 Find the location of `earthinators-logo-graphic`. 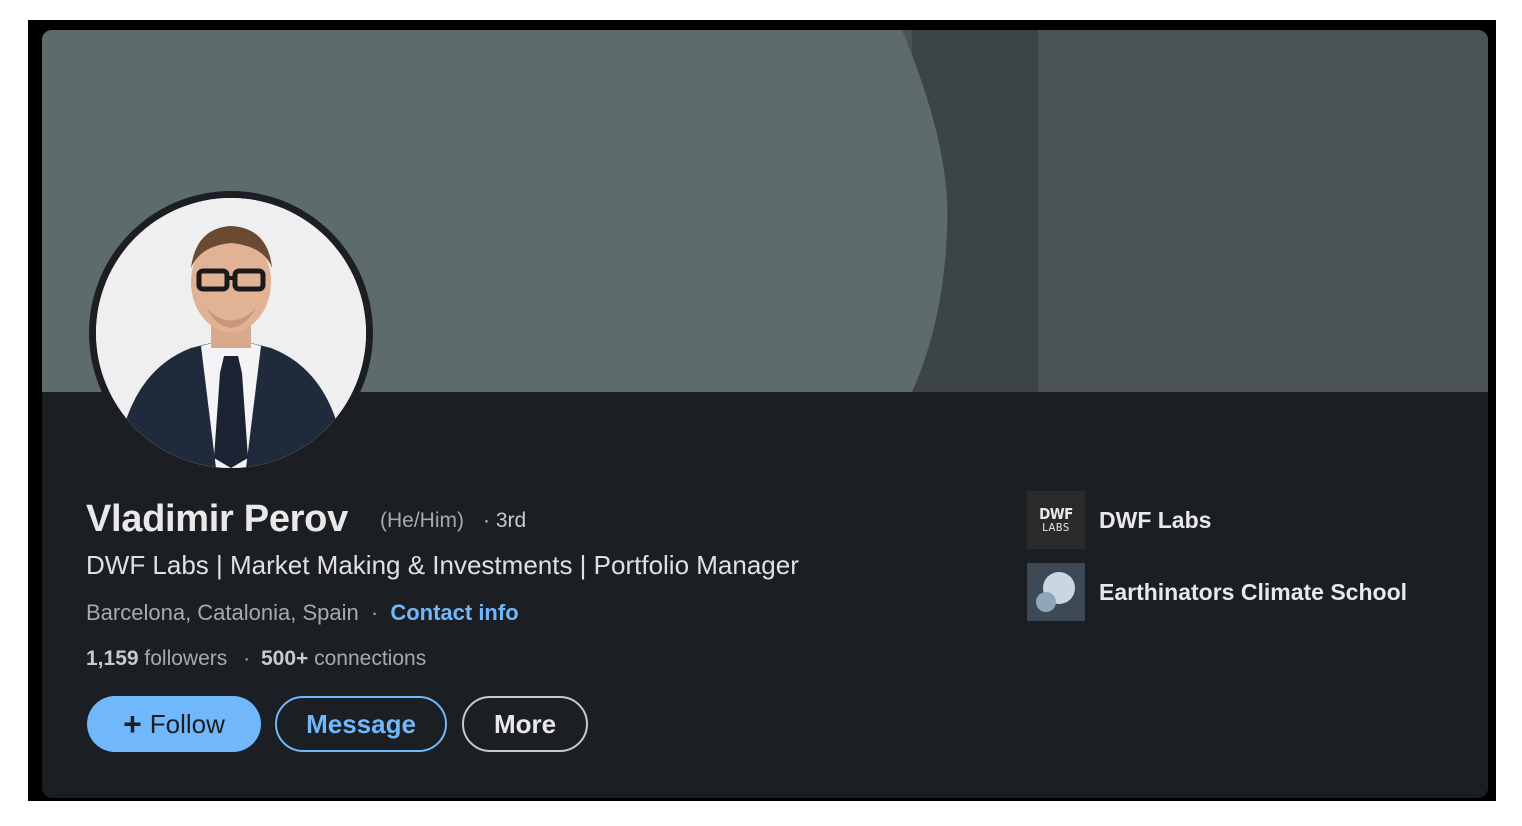

earthinators-logo-graphic is located at coordinates (1055, 592).